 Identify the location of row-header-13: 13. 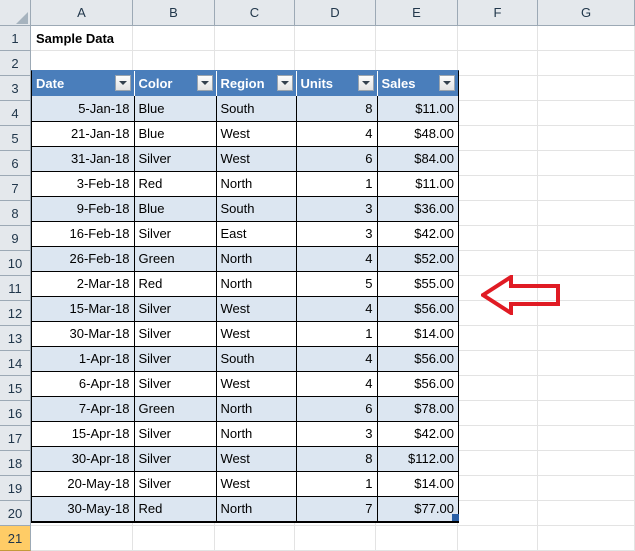
(15, 338).